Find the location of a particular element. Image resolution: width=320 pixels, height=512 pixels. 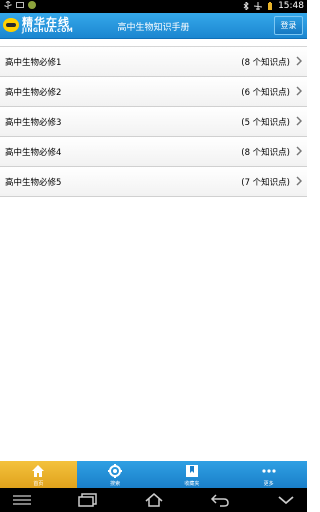

module-name: 高中生物必修5 is located at coordinates (33, 183).